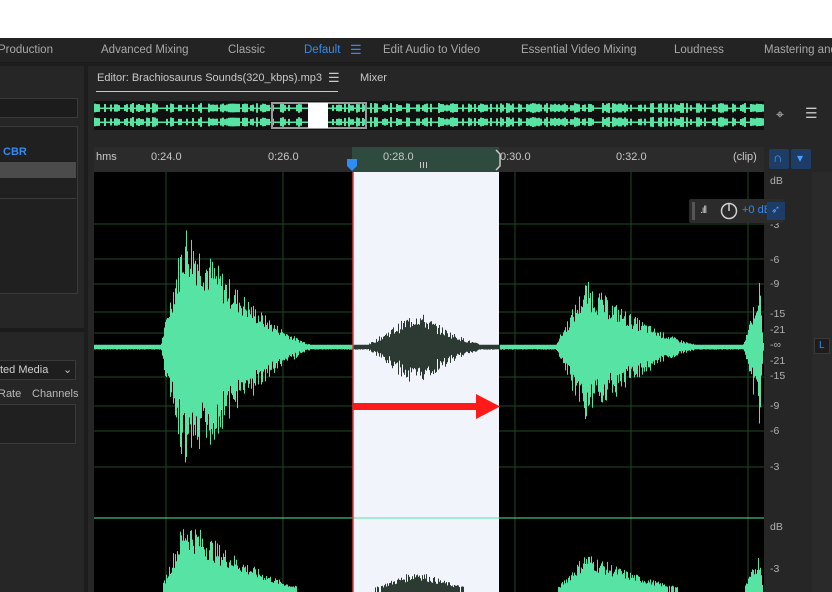  What do you see at coordinates (38, 170) in the screenshot?
I see `selected-file-row` at bounding box center [38, 170].